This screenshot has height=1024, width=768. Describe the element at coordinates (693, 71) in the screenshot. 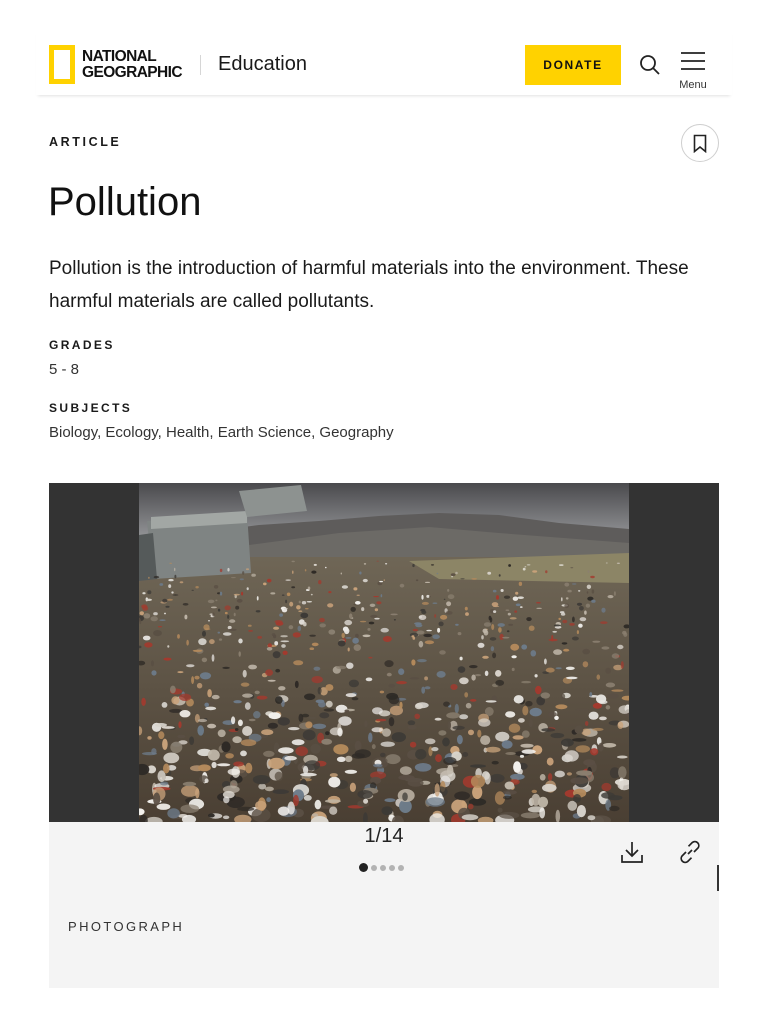

I see `menu-button: Menu` at that location.